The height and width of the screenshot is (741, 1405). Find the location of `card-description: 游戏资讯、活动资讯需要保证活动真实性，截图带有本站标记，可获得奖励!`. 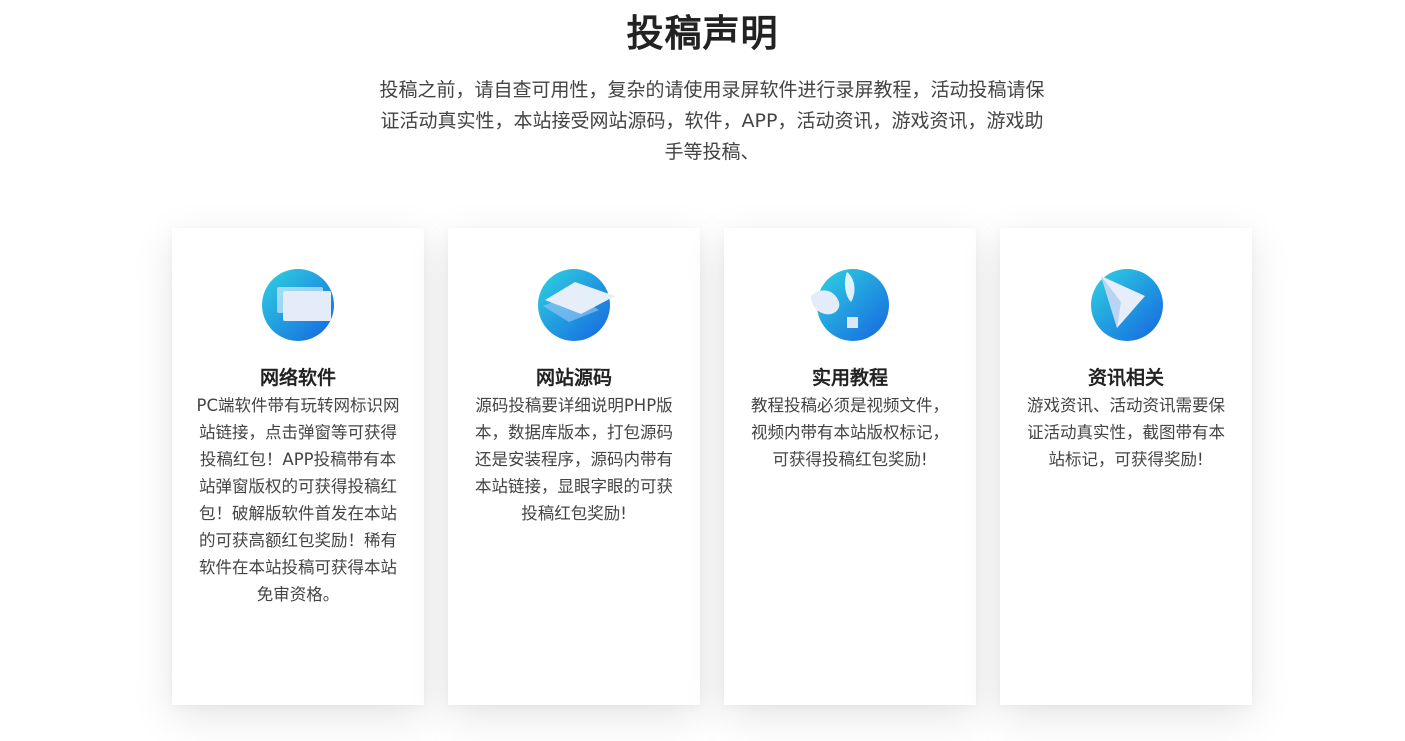

card-description: 游戏资讯、活动资讯需要保证活动真实性，截图带有本站标记，可获得奖励! is located at coordinates (1126, 432).